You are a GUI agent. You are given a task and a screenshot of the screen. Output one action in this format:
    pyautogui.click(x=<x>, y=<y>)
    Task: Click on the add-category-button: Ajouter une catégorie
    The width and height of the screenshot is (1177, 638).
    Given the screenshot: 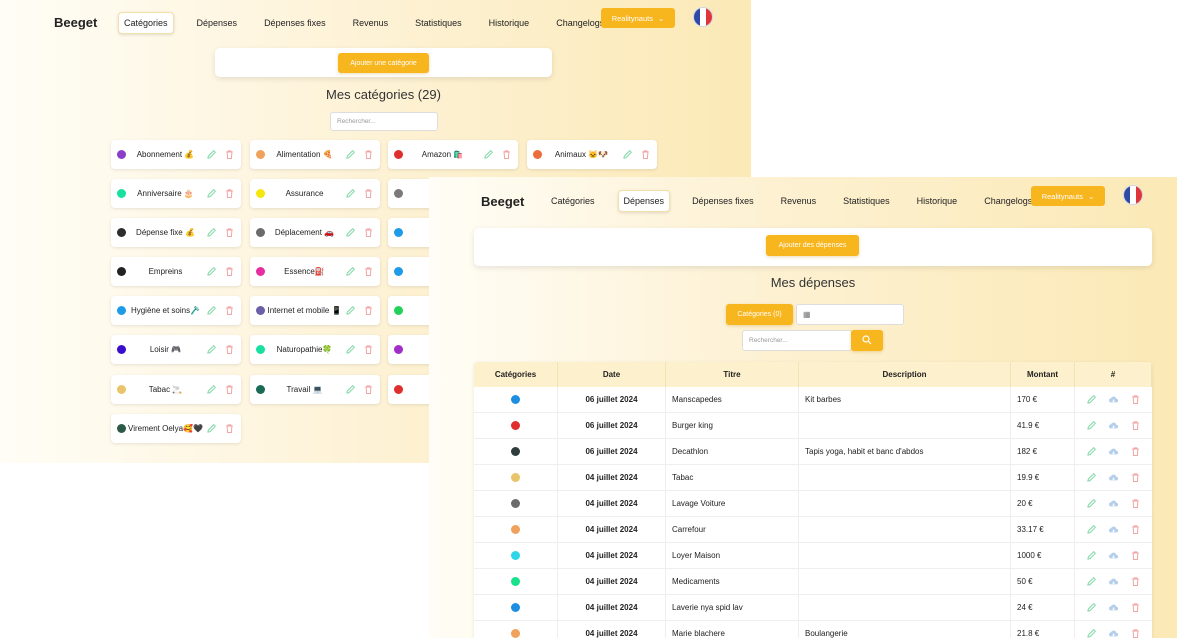 What is the action you would take?
    pyautogui.click(x=383, y=63)
    